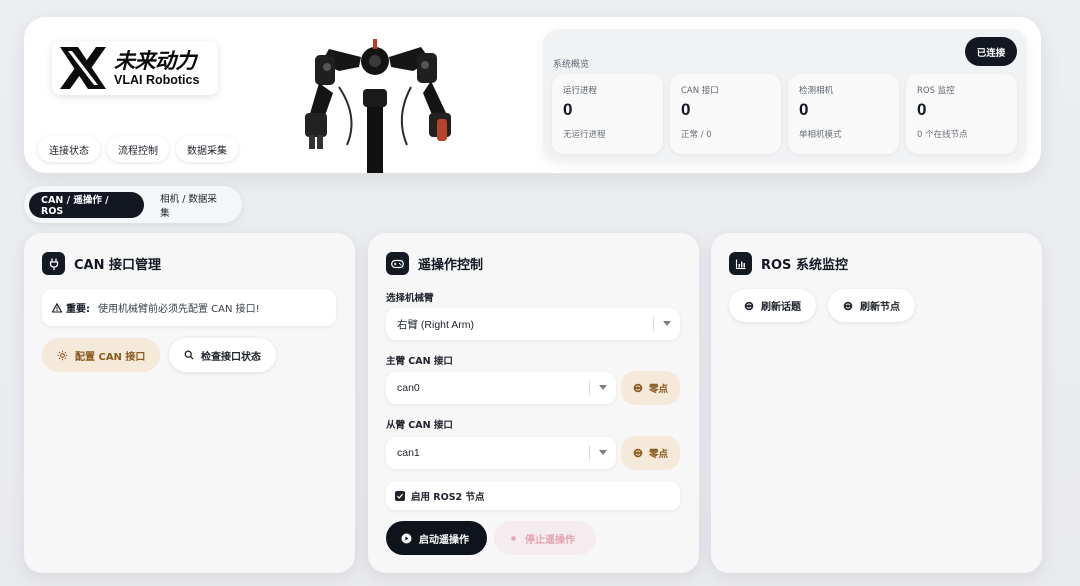 The height and width of the screenshot is (586, 1080). I want to click on plug-icon, so click(53, 263).